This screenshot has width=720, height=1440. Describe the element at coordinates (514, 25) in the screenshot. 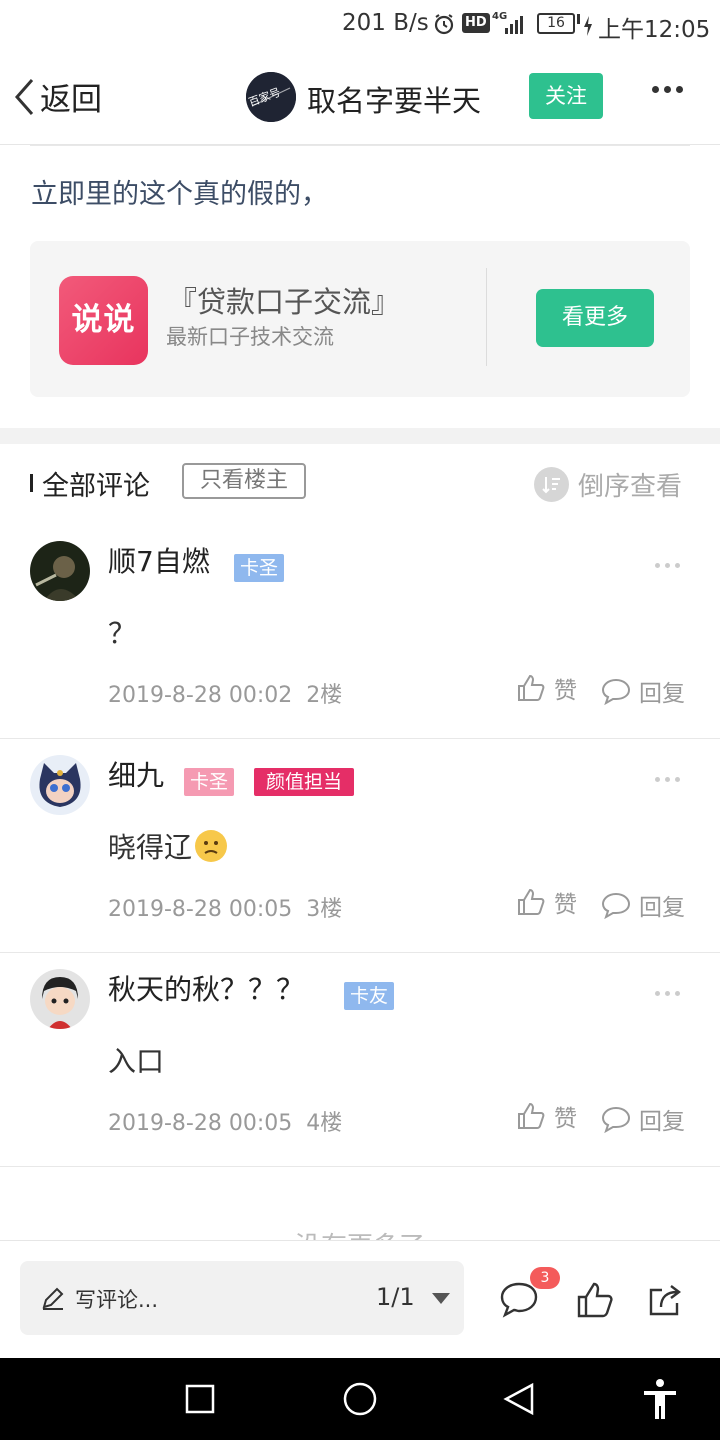

I see `signal-icon` at that location.